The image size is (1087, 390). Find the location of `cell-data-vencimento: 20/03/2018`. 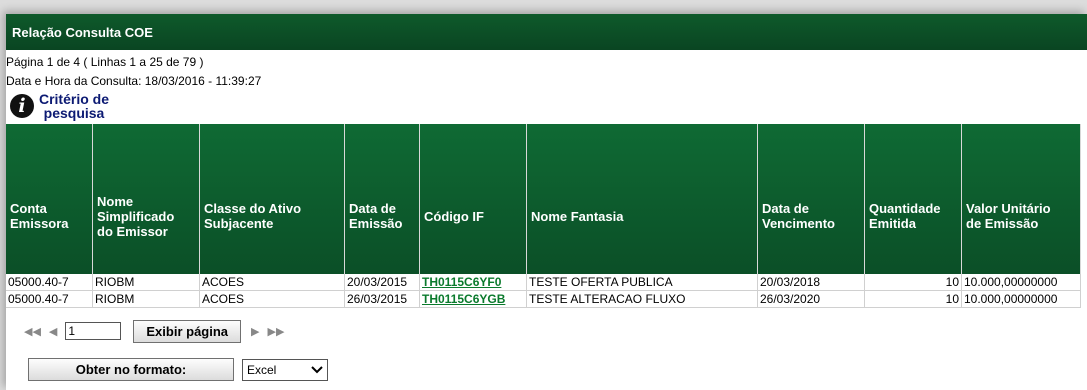

cell-data-vencimento: 20/03/2018 is located at coordinates (811, 282).